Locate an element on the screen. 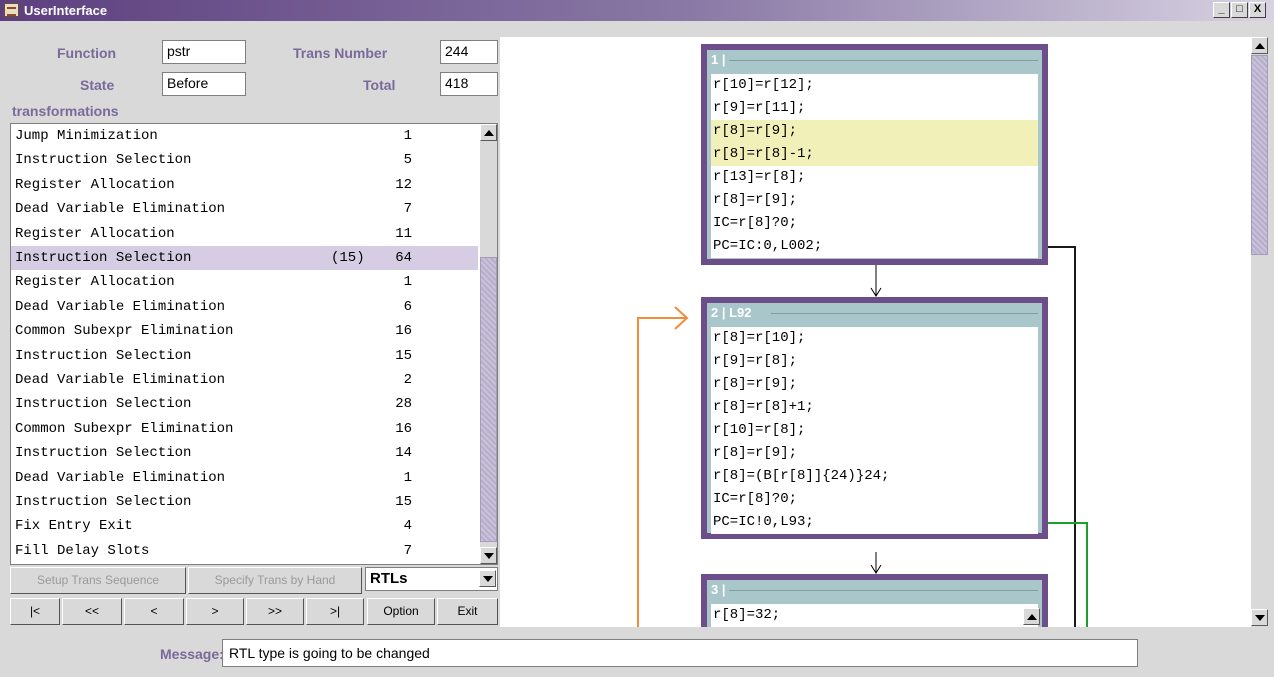  step-forward-button: > is located at coordinates (215, 611).